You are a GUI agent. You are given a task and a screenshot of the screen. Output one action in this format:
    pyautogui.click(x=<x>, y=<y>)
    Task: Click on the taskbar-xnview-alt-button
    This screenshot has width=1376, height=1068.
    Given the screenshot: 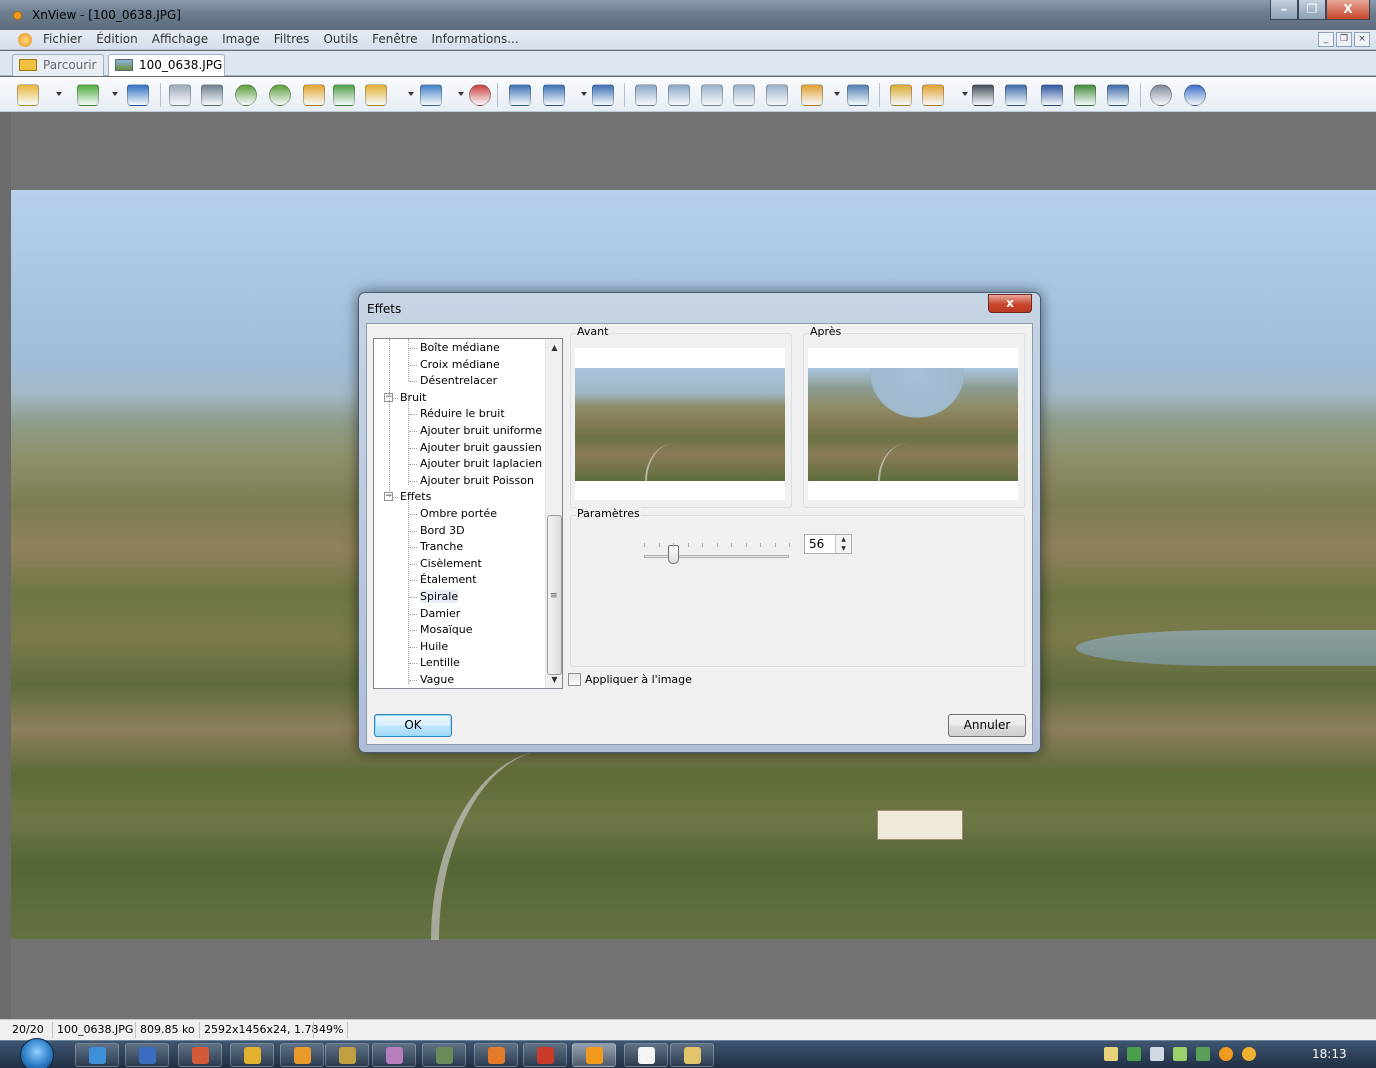 What is the action you would take?
    pyautogui.click(x=302, y=1055)
    